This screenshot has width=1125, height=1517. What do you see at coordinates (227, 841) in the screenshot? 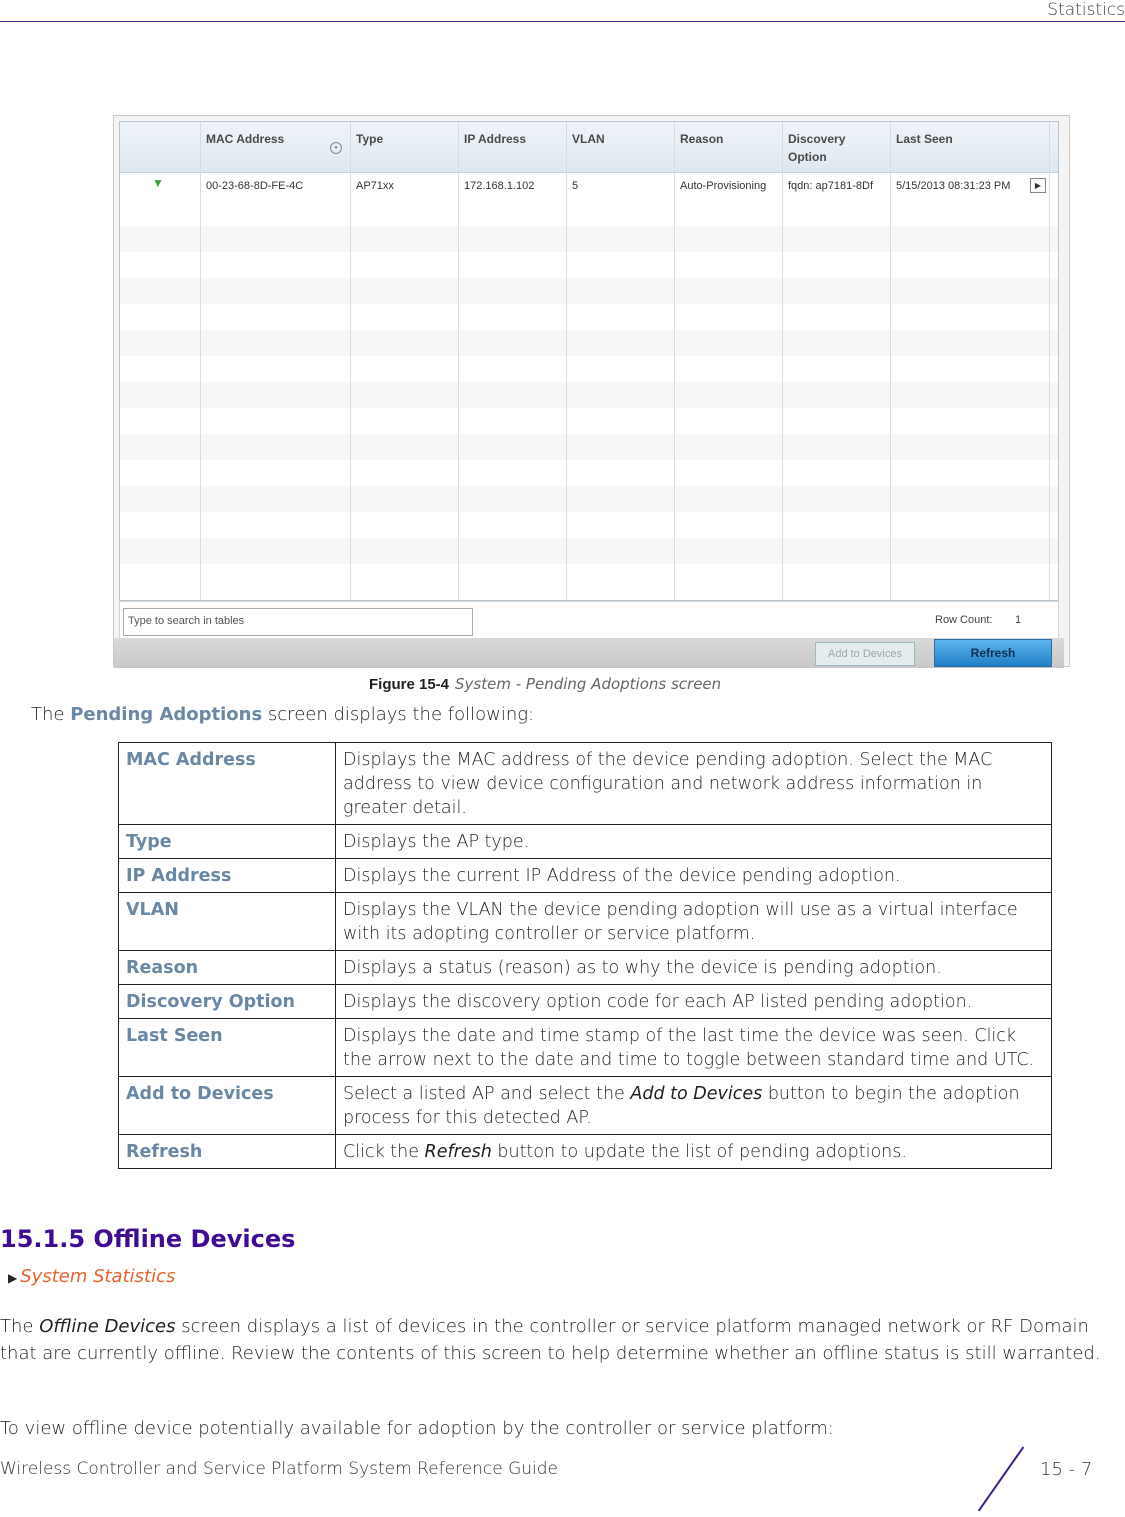
I see `term: Type` at bounding box center [227, 841].